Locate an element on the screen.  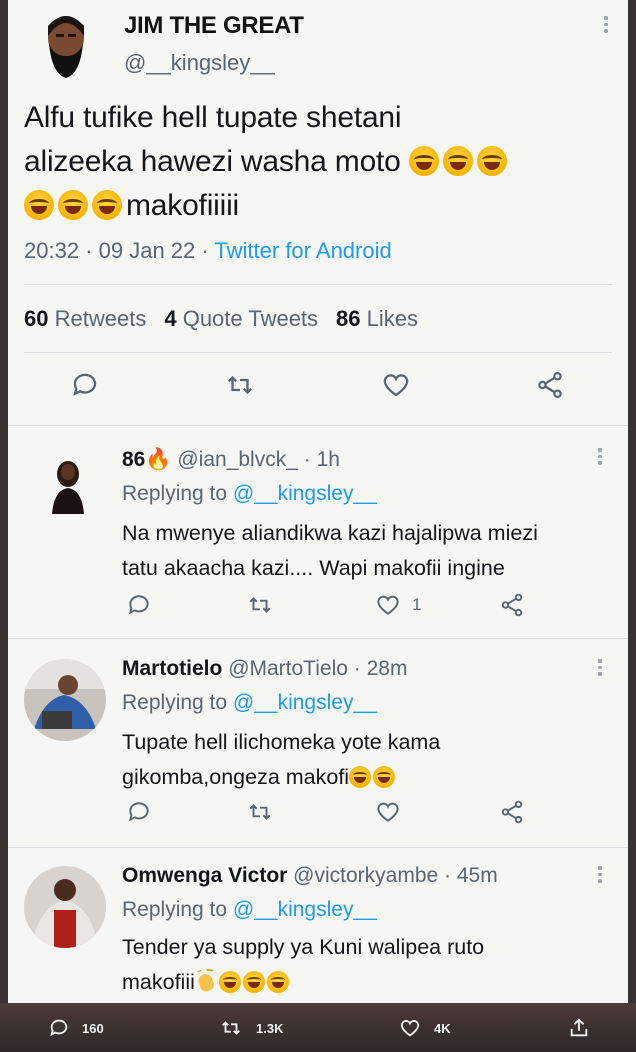
main-avatar is located at coordinates (66, 46).